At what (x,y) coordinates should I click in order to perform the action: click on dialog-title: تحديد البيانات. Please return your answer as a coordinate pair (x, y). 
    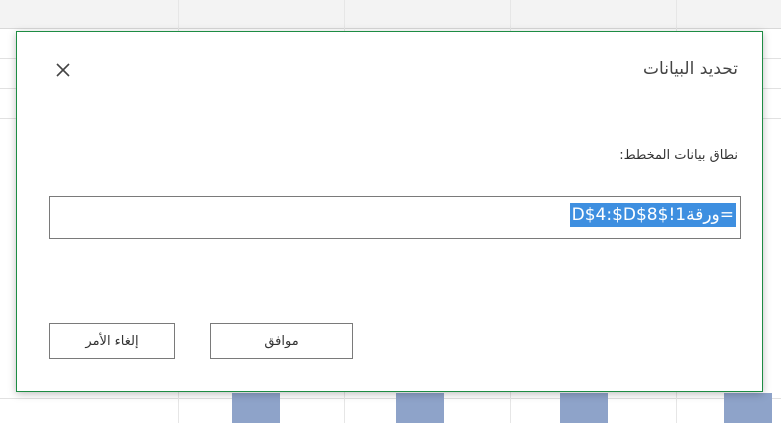
    Looking at the image, I should click on (690, 69).